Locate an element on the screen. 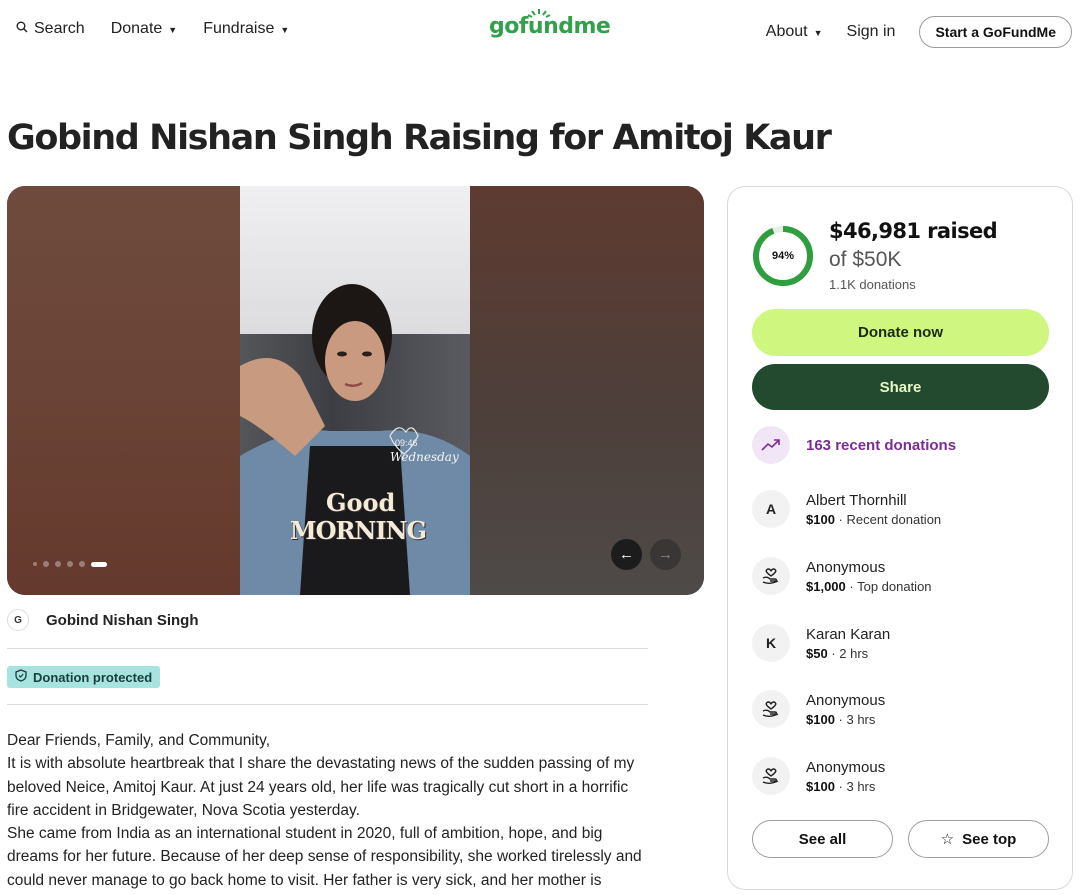 The height and width of the screenshot is (895, 1080). carousel-dots is located at coordinates (70, 564).